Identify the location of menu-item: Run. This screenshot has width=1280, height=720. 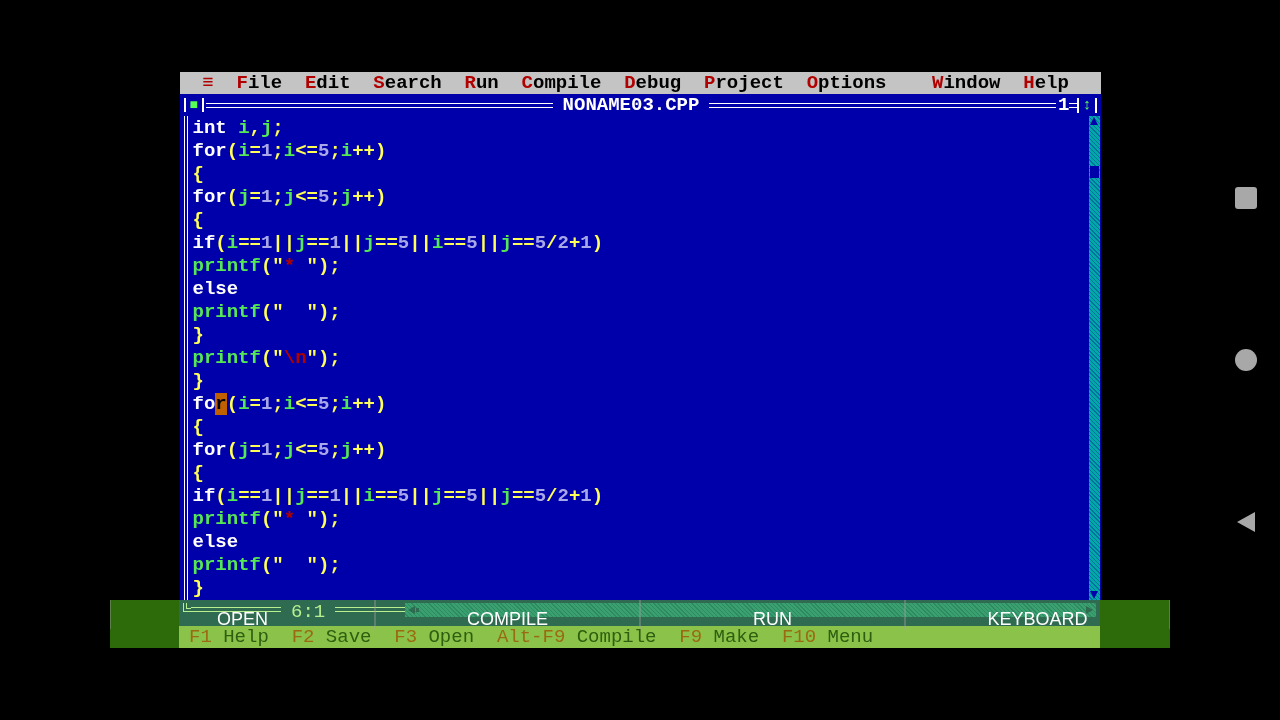
(481, 83).